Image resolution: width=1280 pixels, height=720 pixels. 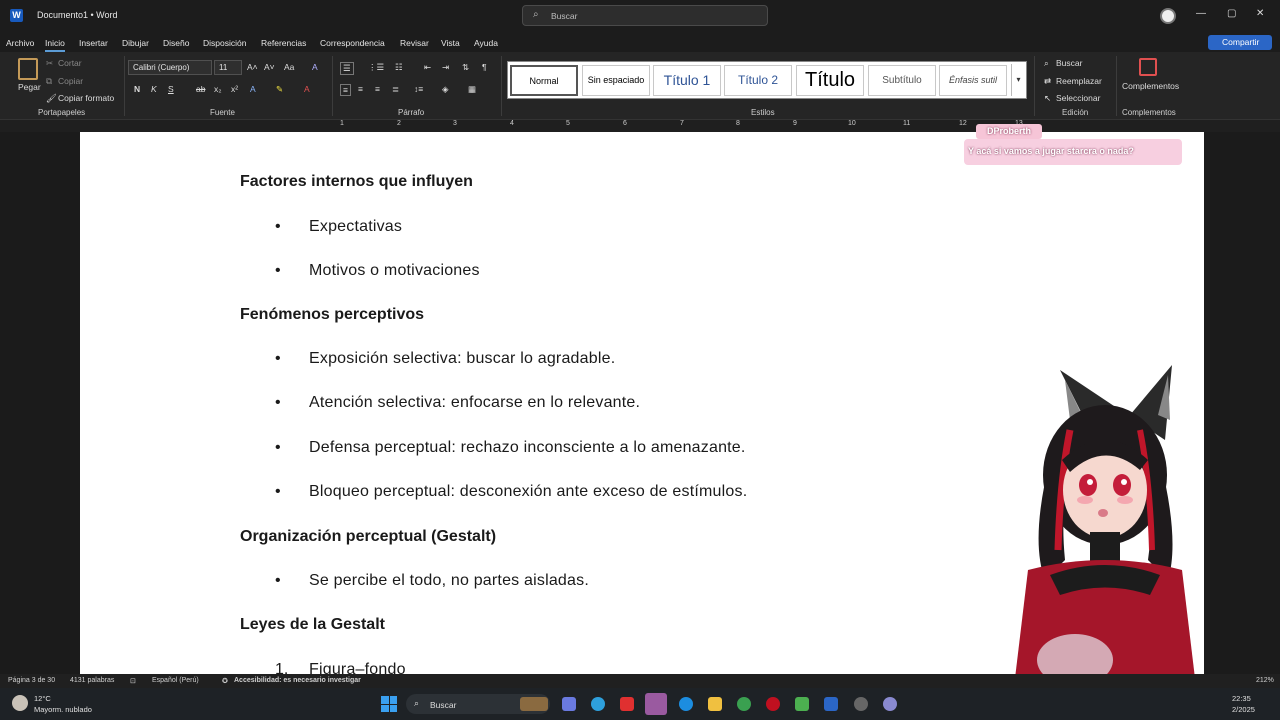 I want to click on bullets-icon: ☰, so click(x=347, y=68).